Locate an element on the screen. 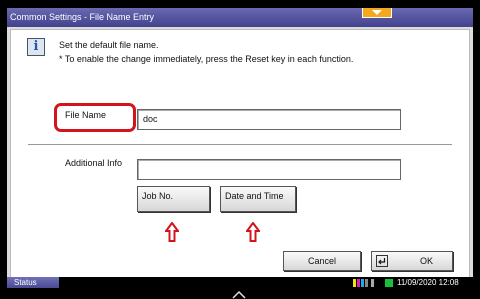 This screenshot has width=480, height=299. window-title: Common Settings - File Name Entry is located at coordinates (82, 17).